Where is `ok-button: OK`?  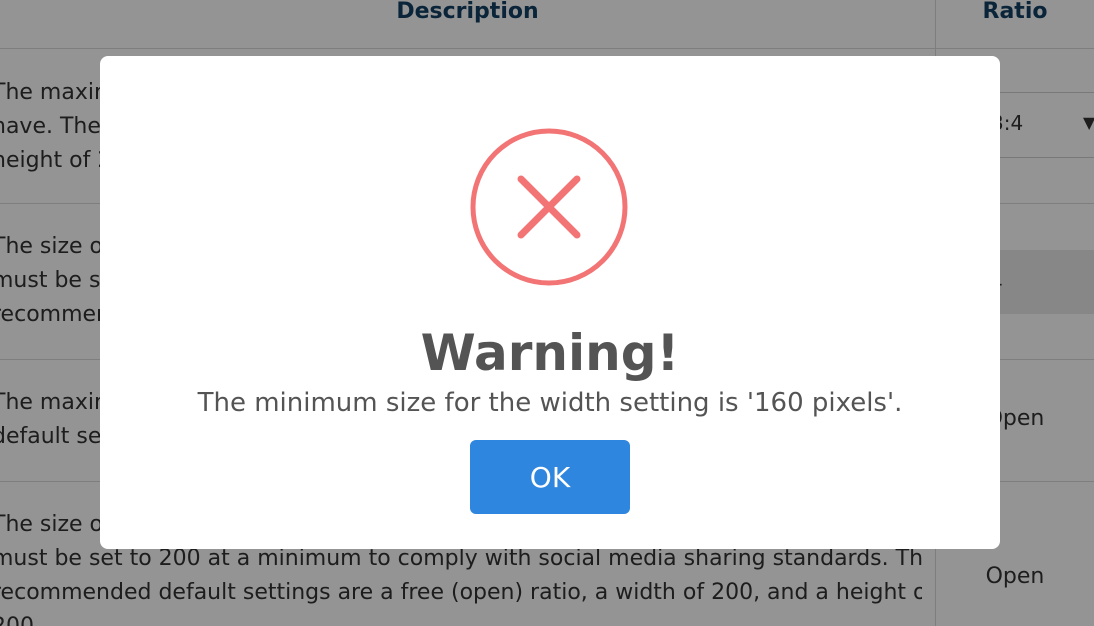
ok-button: OK is located at coordinates (550, 477).